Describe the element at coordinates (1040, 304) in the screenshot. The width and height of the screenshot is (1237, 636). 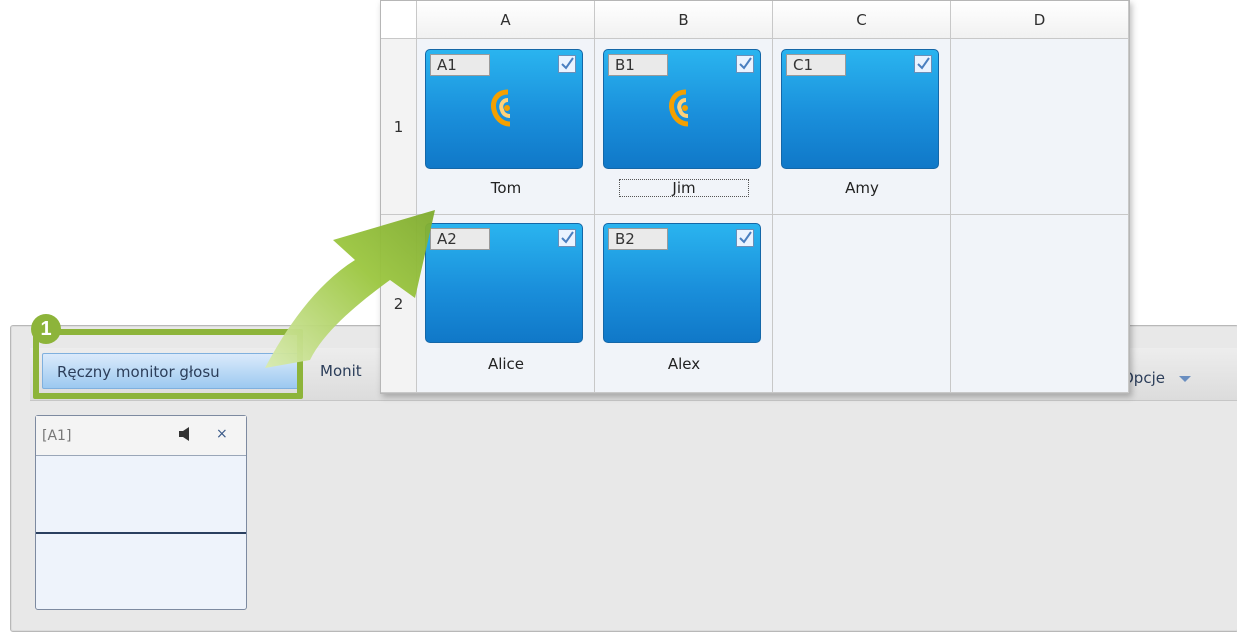
I see `grid-cell-d2` at that location.